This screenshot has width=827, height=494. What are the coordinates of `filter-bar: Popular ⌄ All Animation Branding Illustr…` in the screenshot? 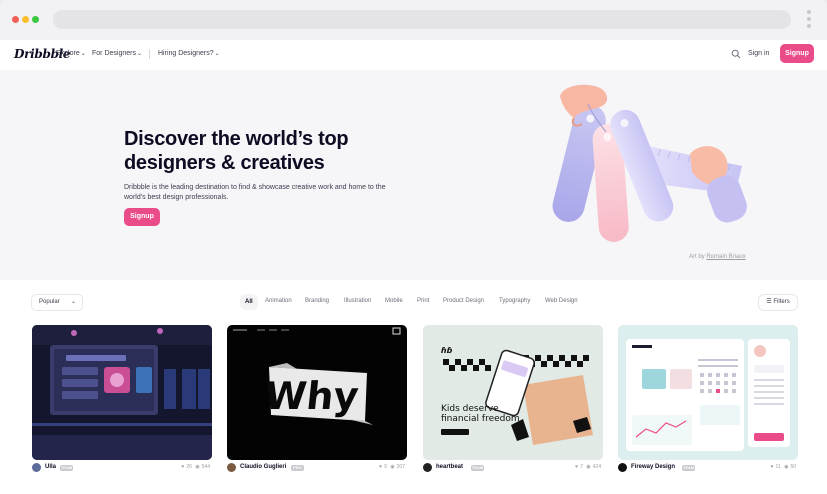 It's located at (413, 303).